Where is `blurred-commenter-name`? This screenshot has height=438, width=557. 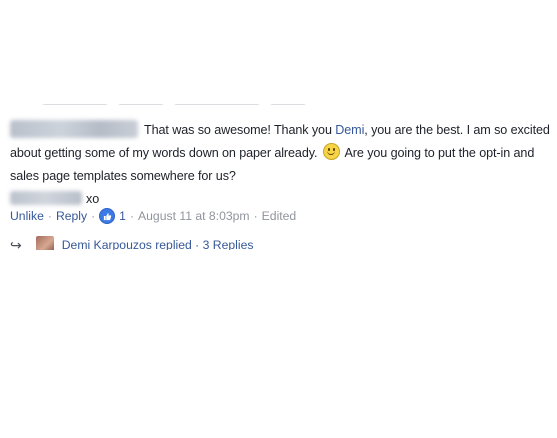 blurred-commenter-name is located at coordinates (74, 129).